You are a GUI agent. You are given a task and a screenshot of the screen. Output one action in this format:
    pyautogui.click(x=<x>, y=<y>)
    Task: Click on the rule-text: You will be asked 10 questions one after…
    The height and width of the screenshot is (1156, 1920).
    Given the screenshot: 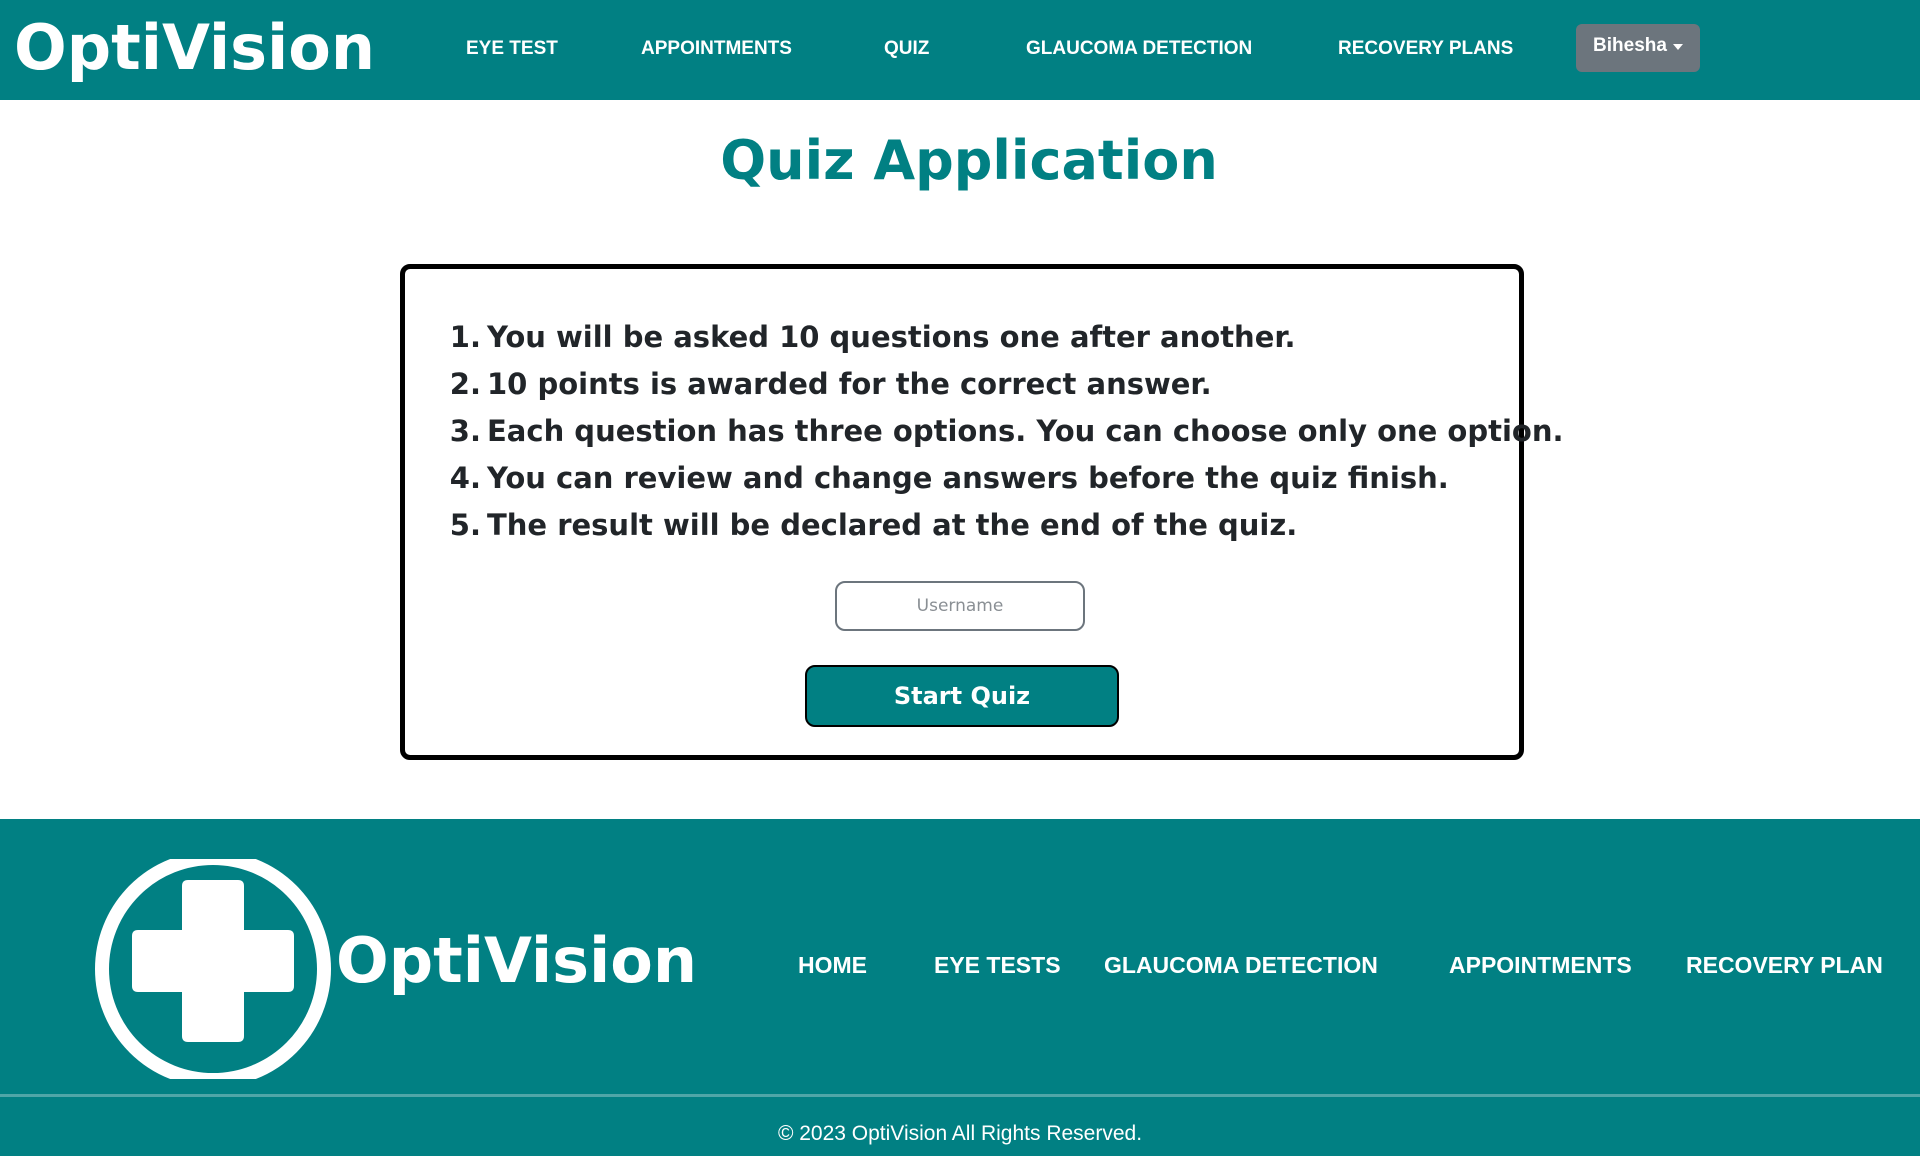 What is the action you would take?
    pyautogui.click(x=891, y=336)
    